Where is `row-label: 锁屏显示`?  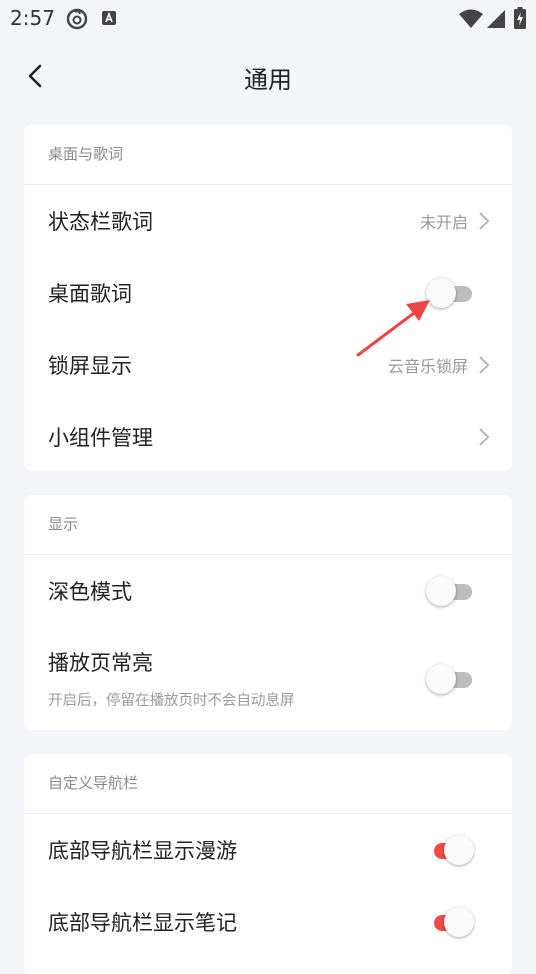
row-label: 锁屏显示 is located at coordinates (90, 366).